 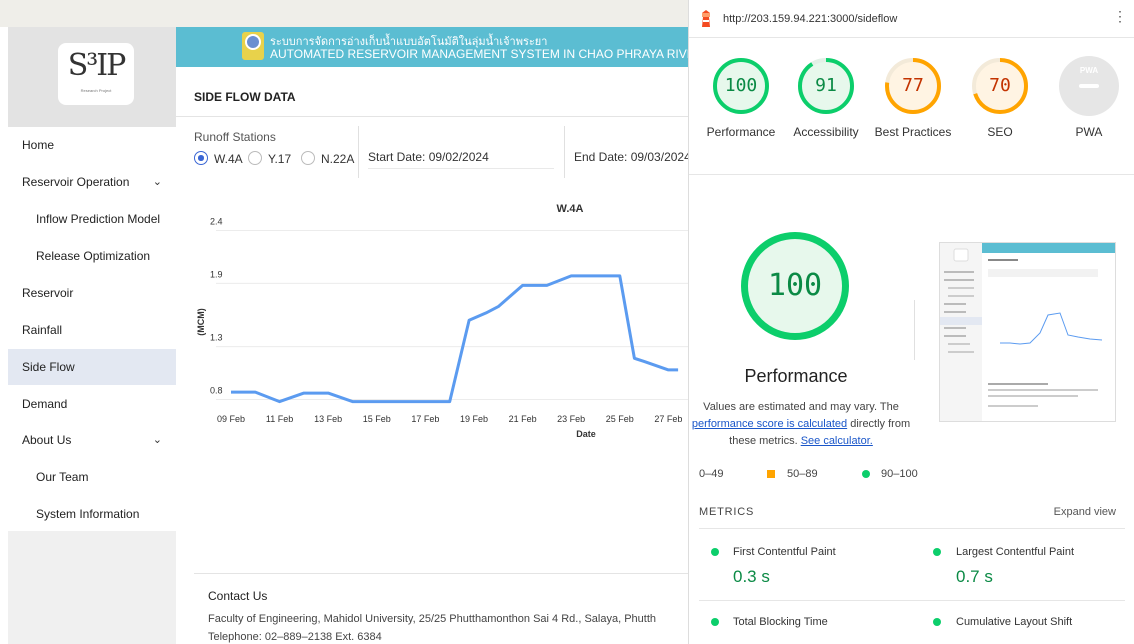 I want to click on chart-x-tick-label: 11 Feb, so click(x=279, y=419).